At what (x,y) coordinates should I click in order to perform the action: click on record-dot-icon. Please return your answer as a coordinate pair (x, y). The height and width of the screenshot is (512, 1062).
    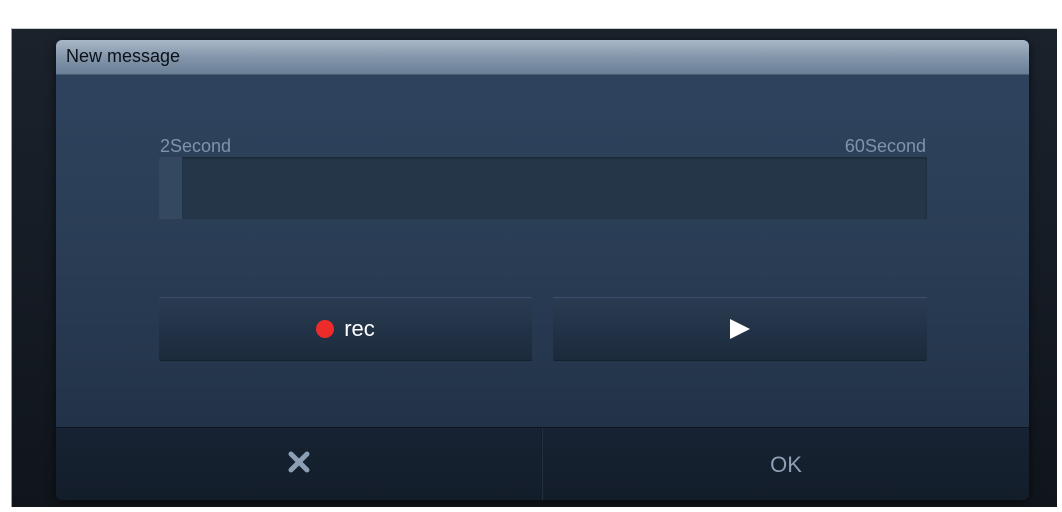
    Looking at the image, I should click on (325, 329).